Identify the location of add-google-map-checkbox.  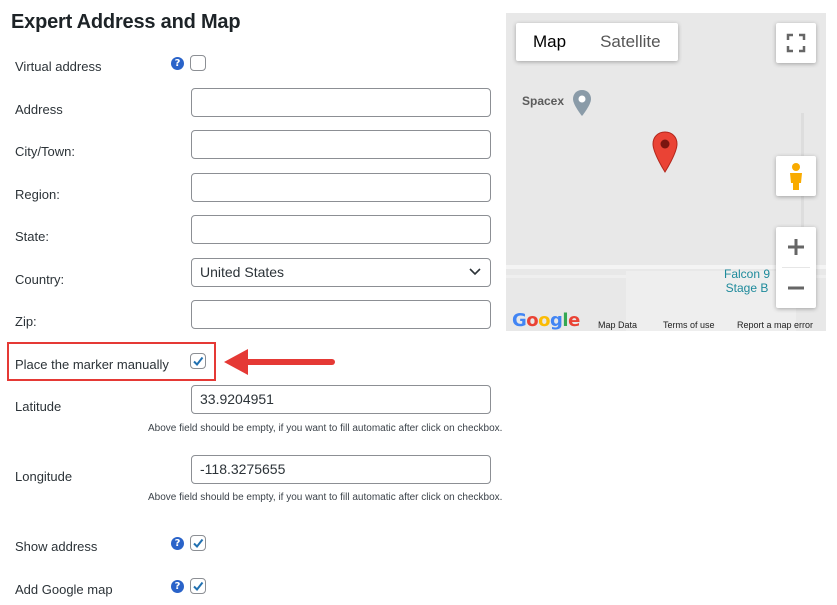
(198, 586).